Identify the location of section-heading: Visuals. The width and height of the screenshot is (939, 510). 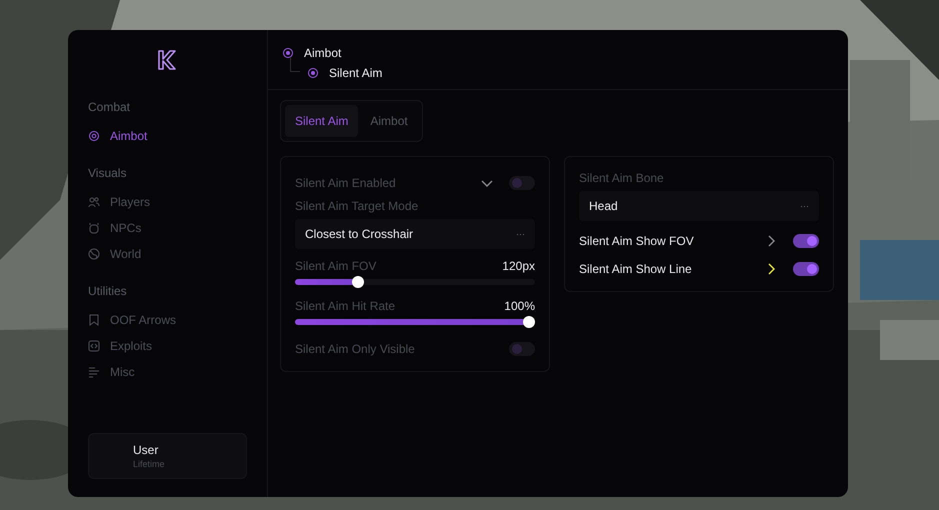
(108, 173).